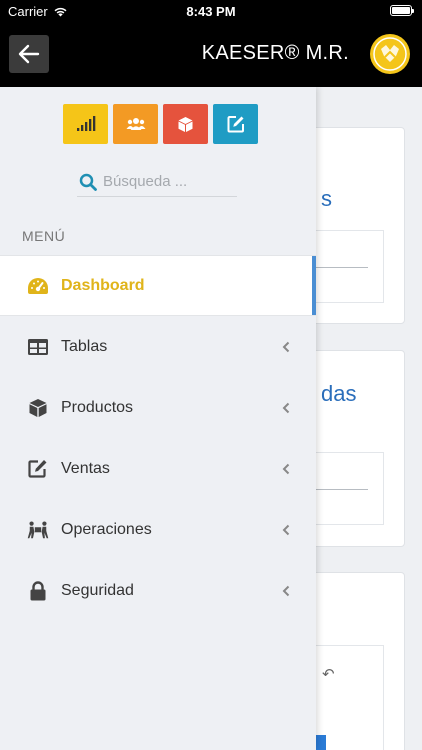 The width and height of the screenshot is (422, 750). I want to click on arrow-left-icon, so click(29, 54).